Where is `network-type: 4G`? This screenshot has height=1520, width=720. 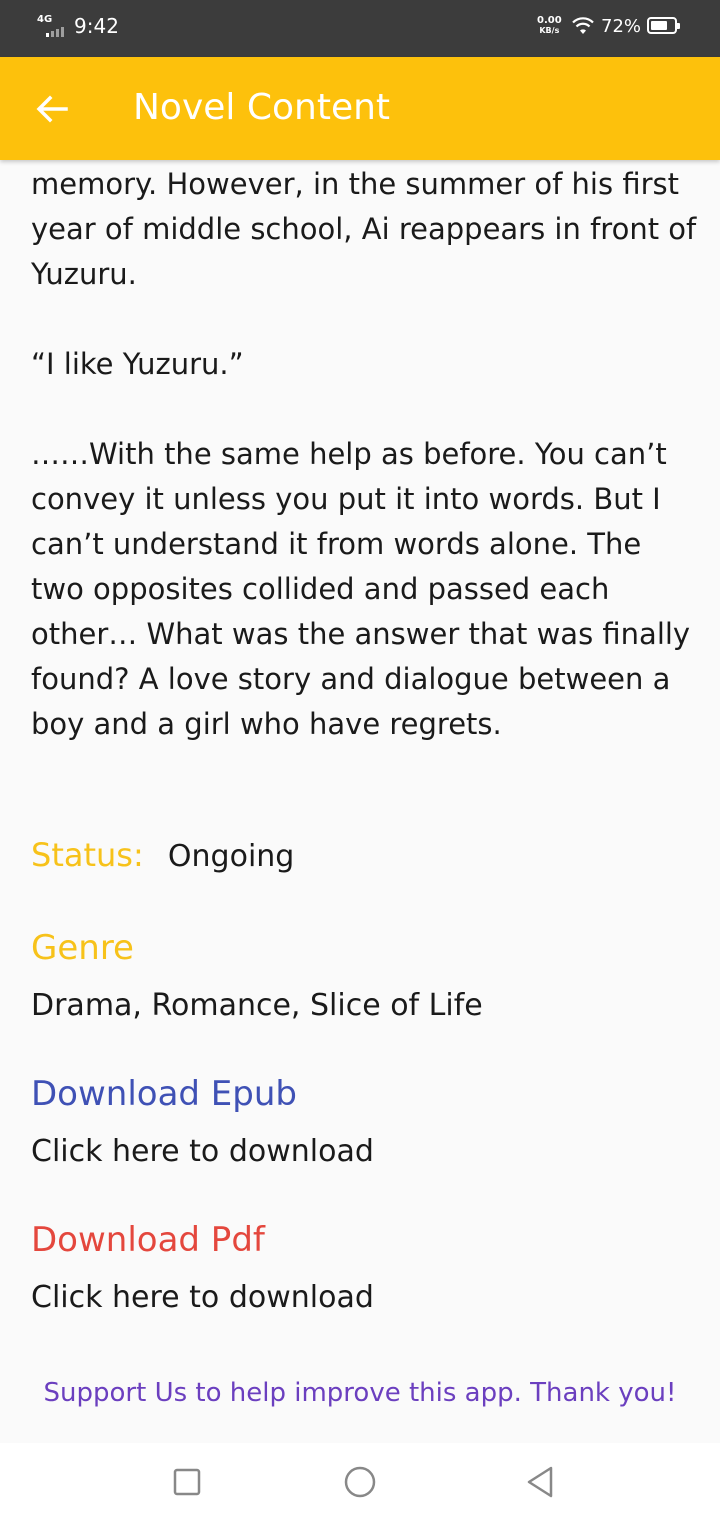 network-type: 4G is located at coordinates (45, 19).